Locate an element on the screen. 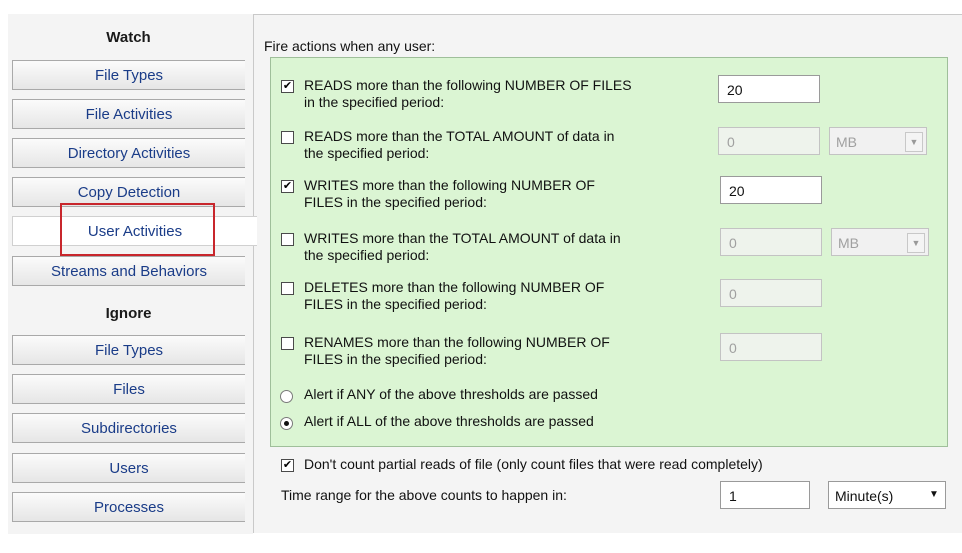  fire-actions-label: Fire actions when any user: is located at coordinates (350, 46).